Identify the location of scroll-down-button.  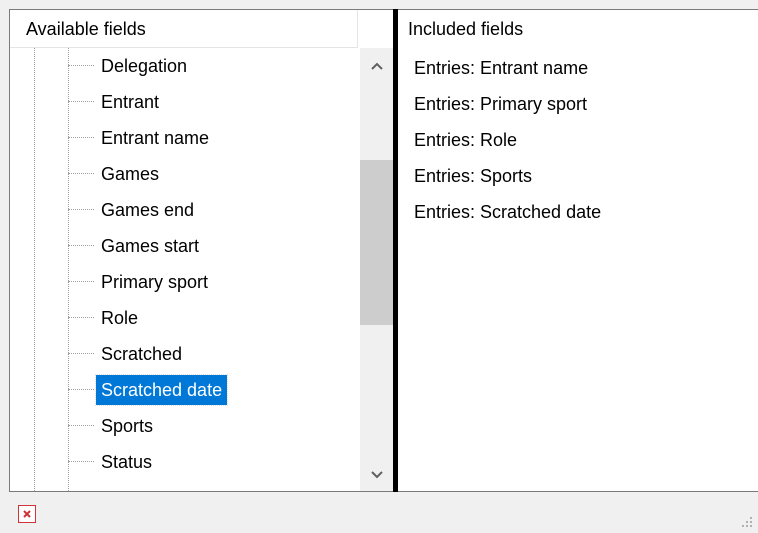
(376, 474).